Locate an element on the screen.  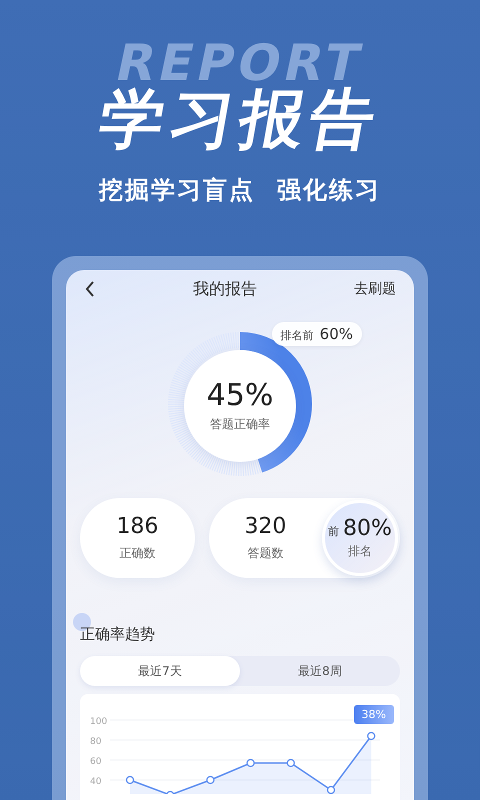
accuracy-label: 答题正确率 is located at coordinates (240, 424).